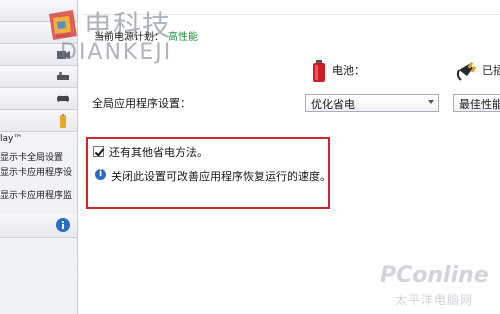 This screenshot has height=314, width=500. Describe the element at coordinates (129, 37) in the screenshot. I see `power-plan-label: 当前电源计划：` at that location.